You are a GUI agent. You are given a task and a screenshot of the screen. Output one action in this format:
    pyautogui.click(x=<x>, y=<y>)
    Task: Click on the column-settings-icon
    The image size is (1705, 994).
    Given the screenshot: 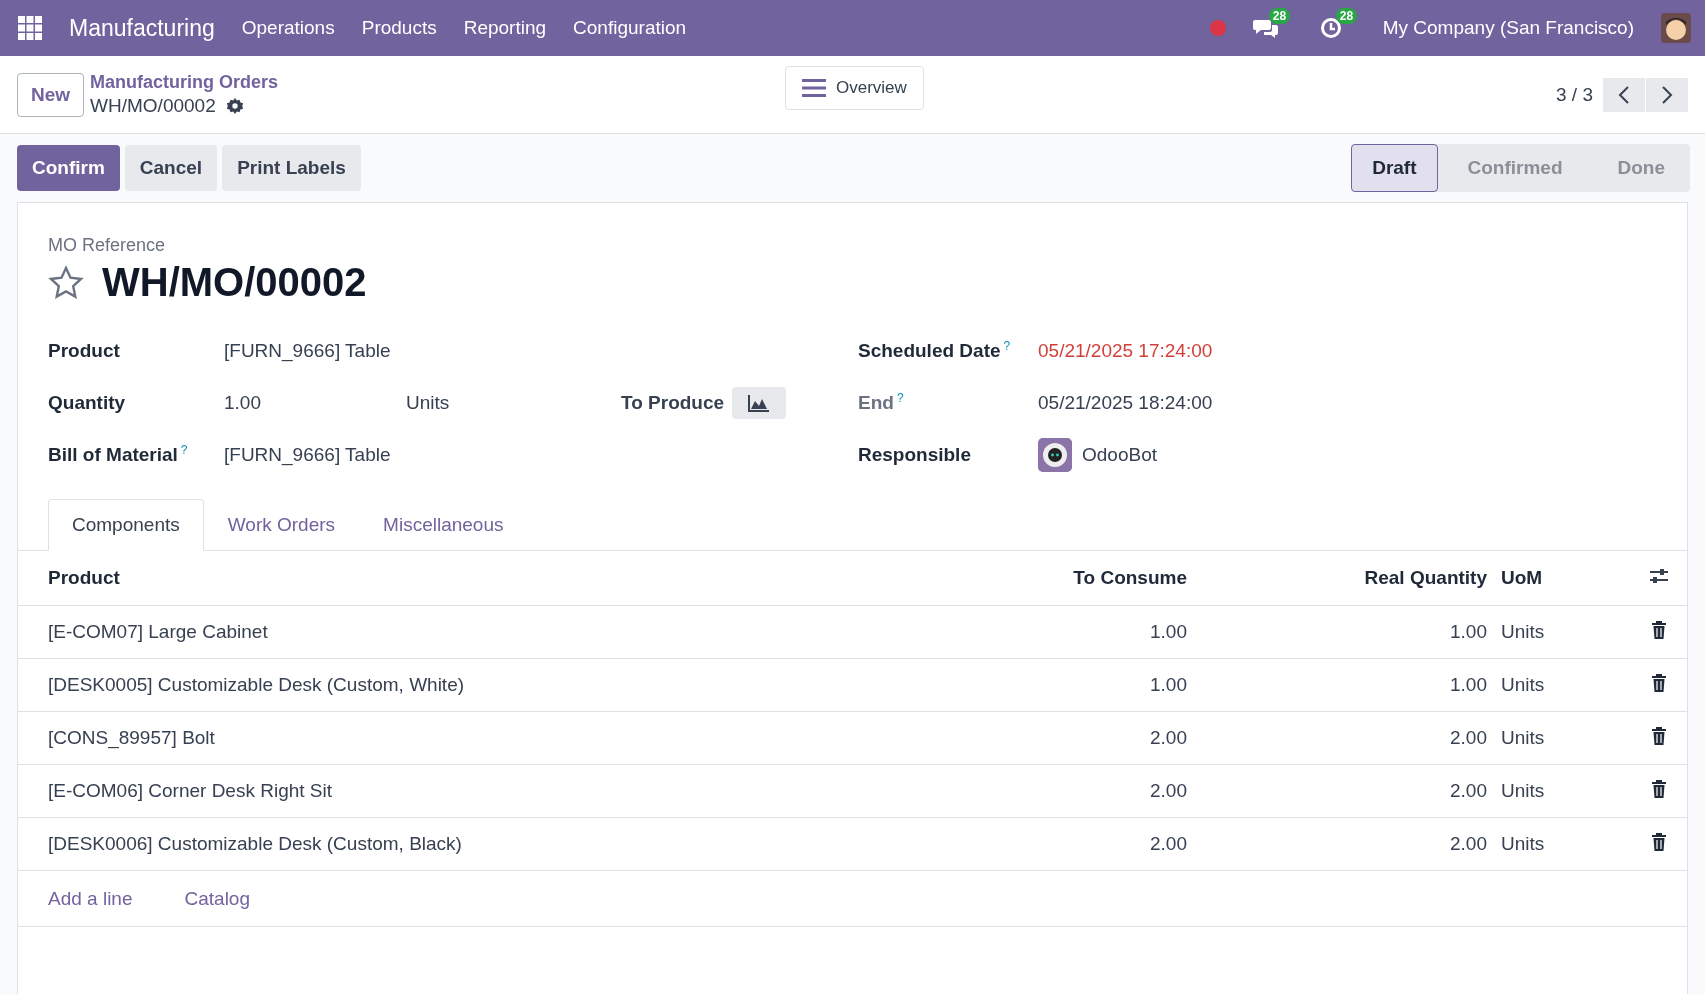 What is the action you would take?
    pyautogui.click(x=1659, y=575)
    